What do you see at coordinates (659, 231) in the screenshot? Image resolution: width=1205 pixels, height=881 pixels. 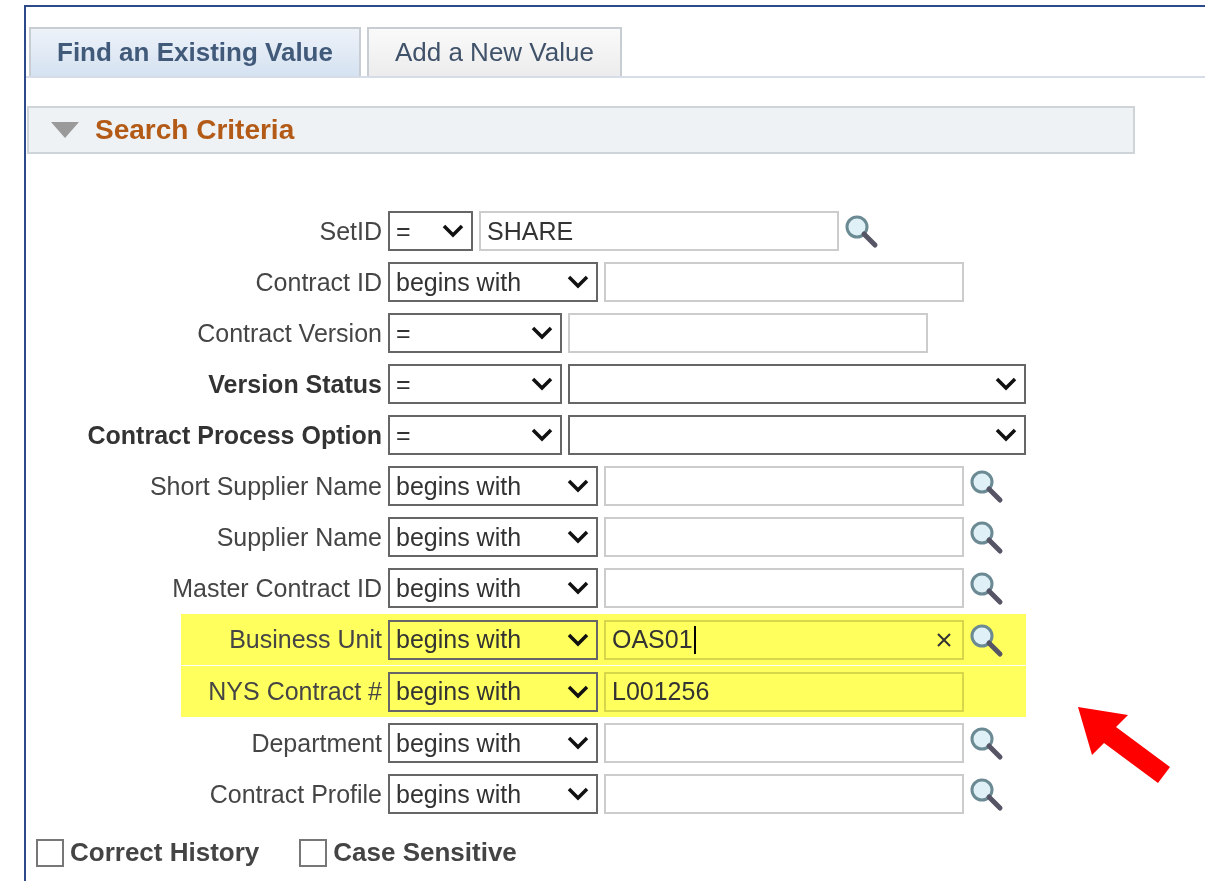 I see `input-field: SHARE` at bounding box center [659, 231].